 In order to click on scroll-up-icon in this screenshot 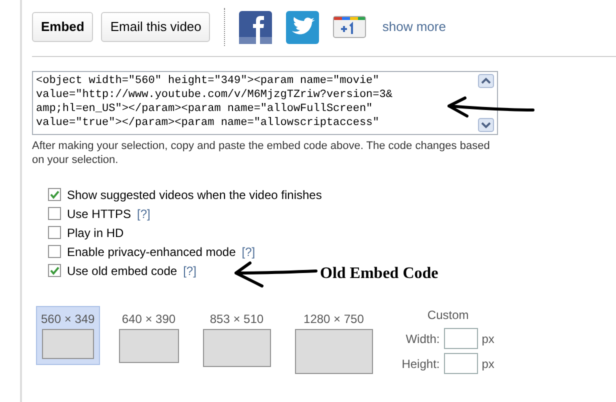, I will do `click(486, 81)`.